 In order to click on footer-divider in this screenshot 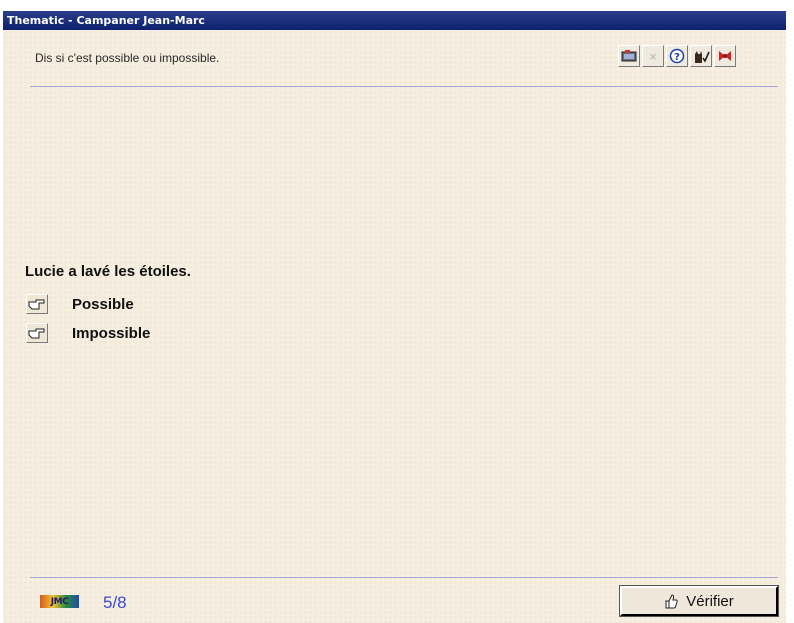, I will do `click(404, 577)`.